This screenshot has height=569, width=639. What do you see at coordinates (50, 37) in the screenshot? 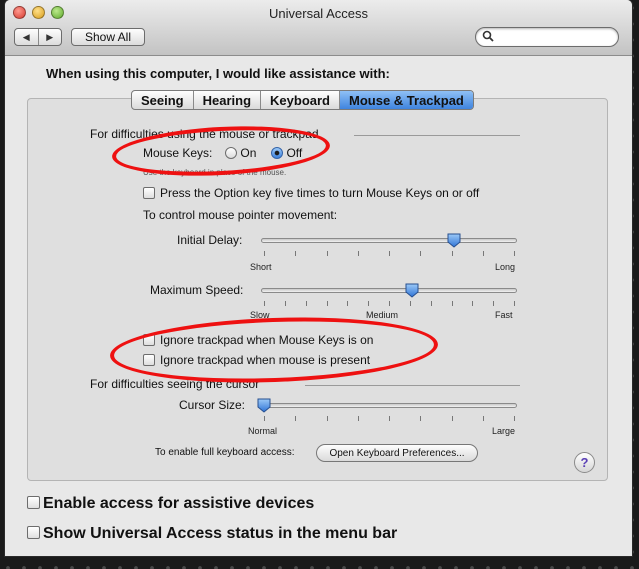
I see `forward-icon: ▶` at bounding box center [50, 37].